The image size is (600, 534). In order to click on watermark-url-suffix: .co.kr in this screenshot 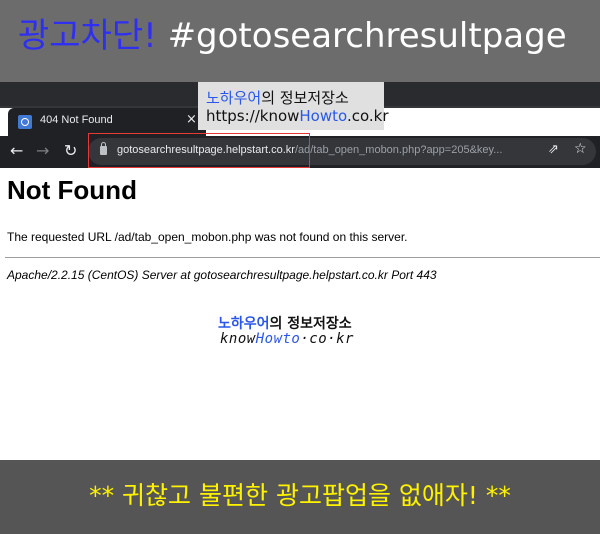, I will do `click(367, 116)`.